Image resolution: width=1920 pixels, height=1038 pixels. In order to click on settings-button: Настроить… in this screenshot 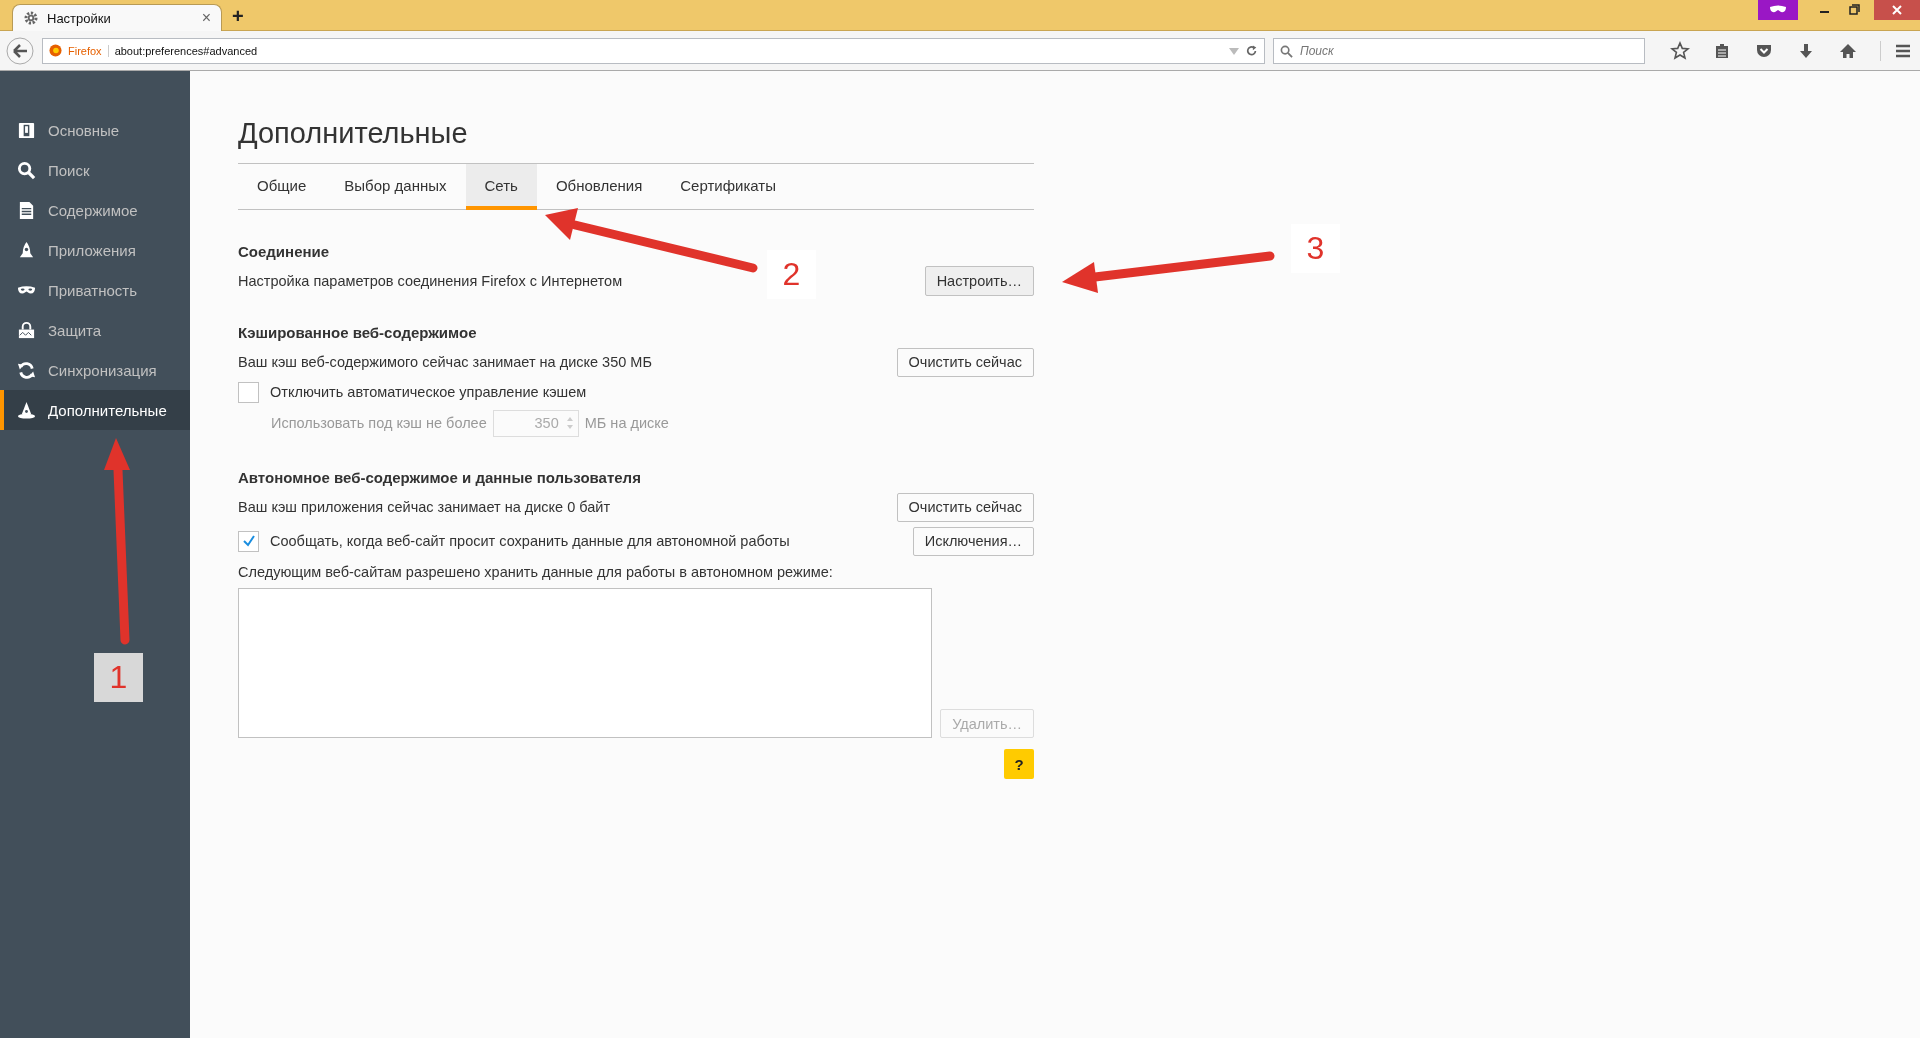, I will do `click(979, 281)`.